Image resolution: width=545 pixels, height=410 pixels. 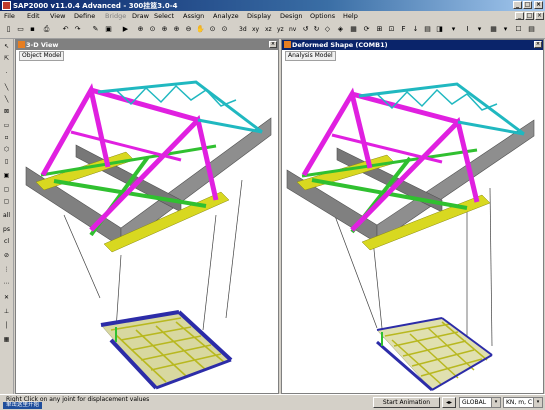 What do you see at coordinates (176, 29) in the screenshot?
I see `zoom-in-icon: ⊕` at bounding box center [176, 29].